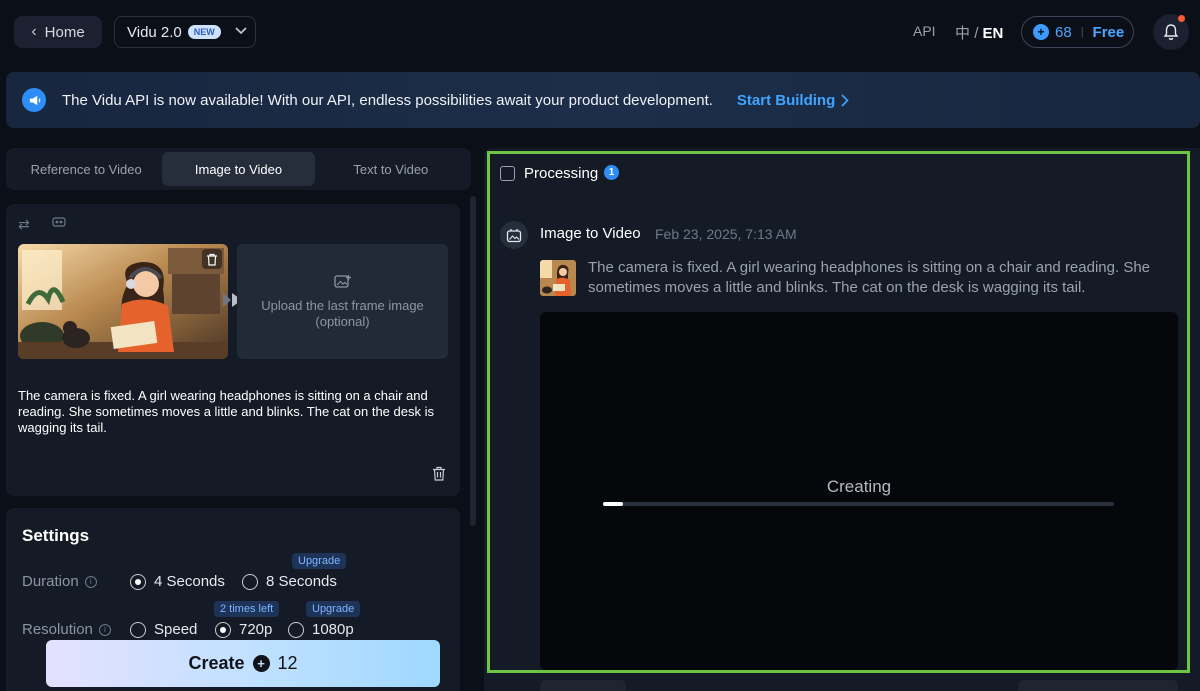 The height and width of the screenshot is (691, 1200). Describe the element at coordinates (924, 31) in the screenshot. I see `api-link: API` at that location.